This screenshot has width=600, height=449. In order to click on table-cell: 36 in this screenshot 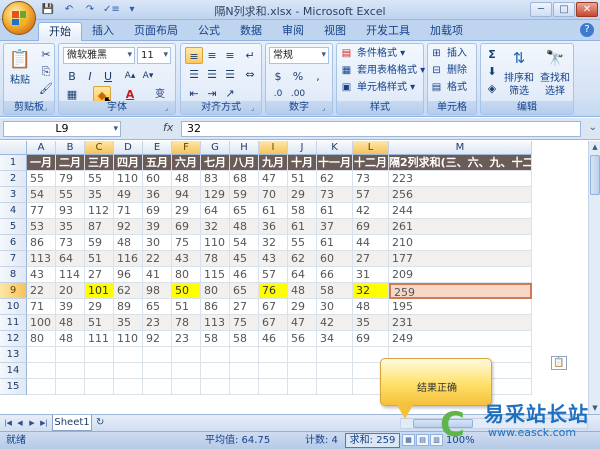, I will do `click(273, 227)`.